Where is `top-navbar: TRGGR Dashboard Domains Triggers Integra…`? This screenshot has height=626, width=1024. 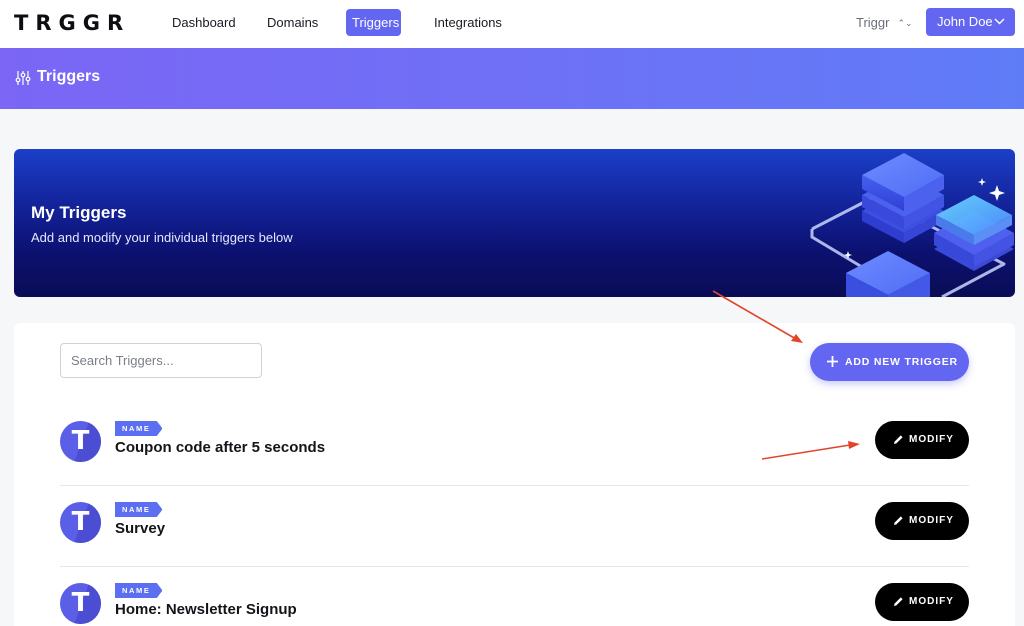
top-navbar: TRGGR Dashboard Domains Triggers Integra… is located at coordinates (512, 24).